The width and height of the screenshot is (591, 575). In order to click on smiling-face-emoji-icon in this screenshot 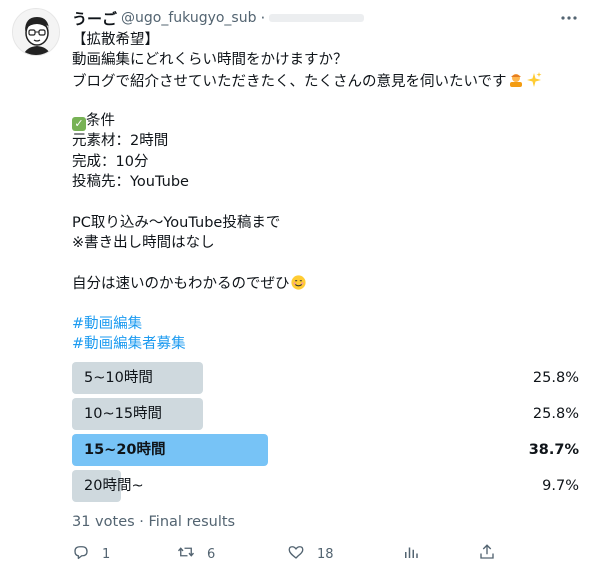, I will do `click(298, 285)`.